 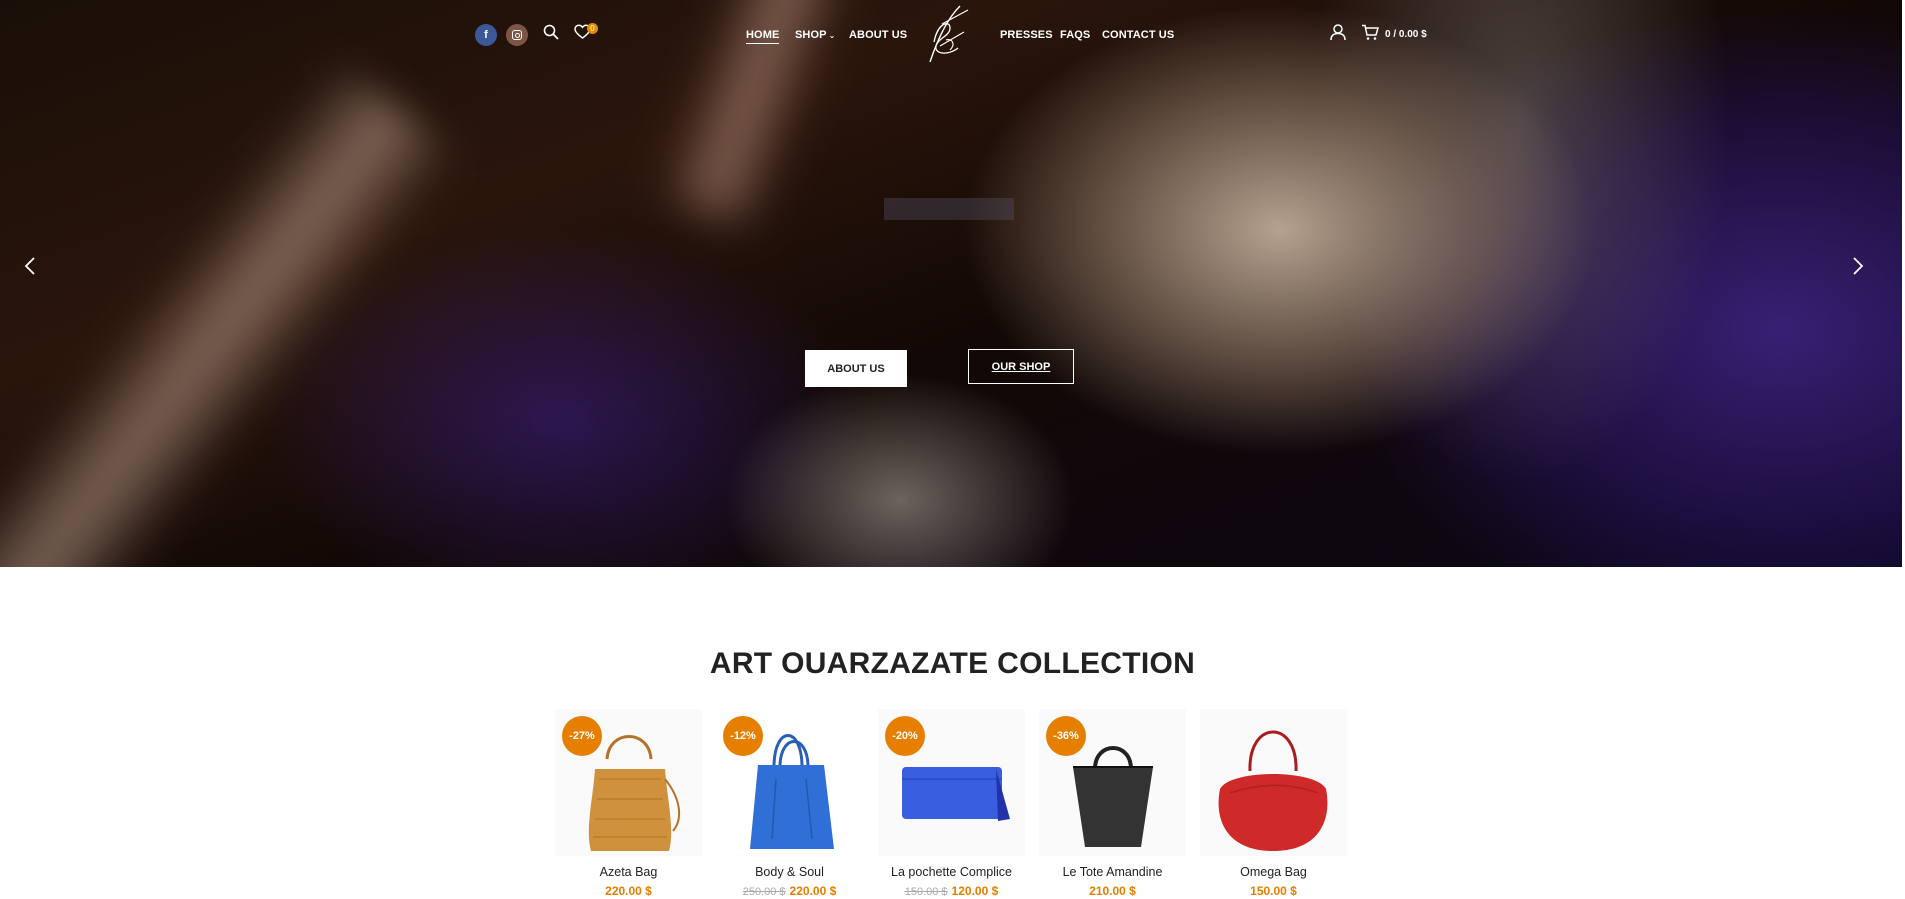 What do you see at coordinates (1406, 34) in the screenshot?
I see `cart-total: 0 / 0.00 $` at bounding box center [1406, 34].